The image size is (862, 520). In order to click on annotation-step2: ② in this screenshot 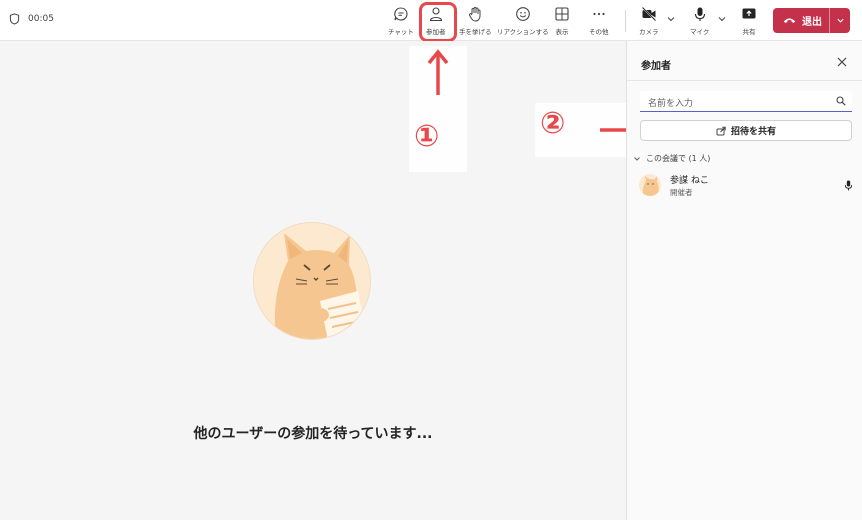, I will do `click(553, 123)`.